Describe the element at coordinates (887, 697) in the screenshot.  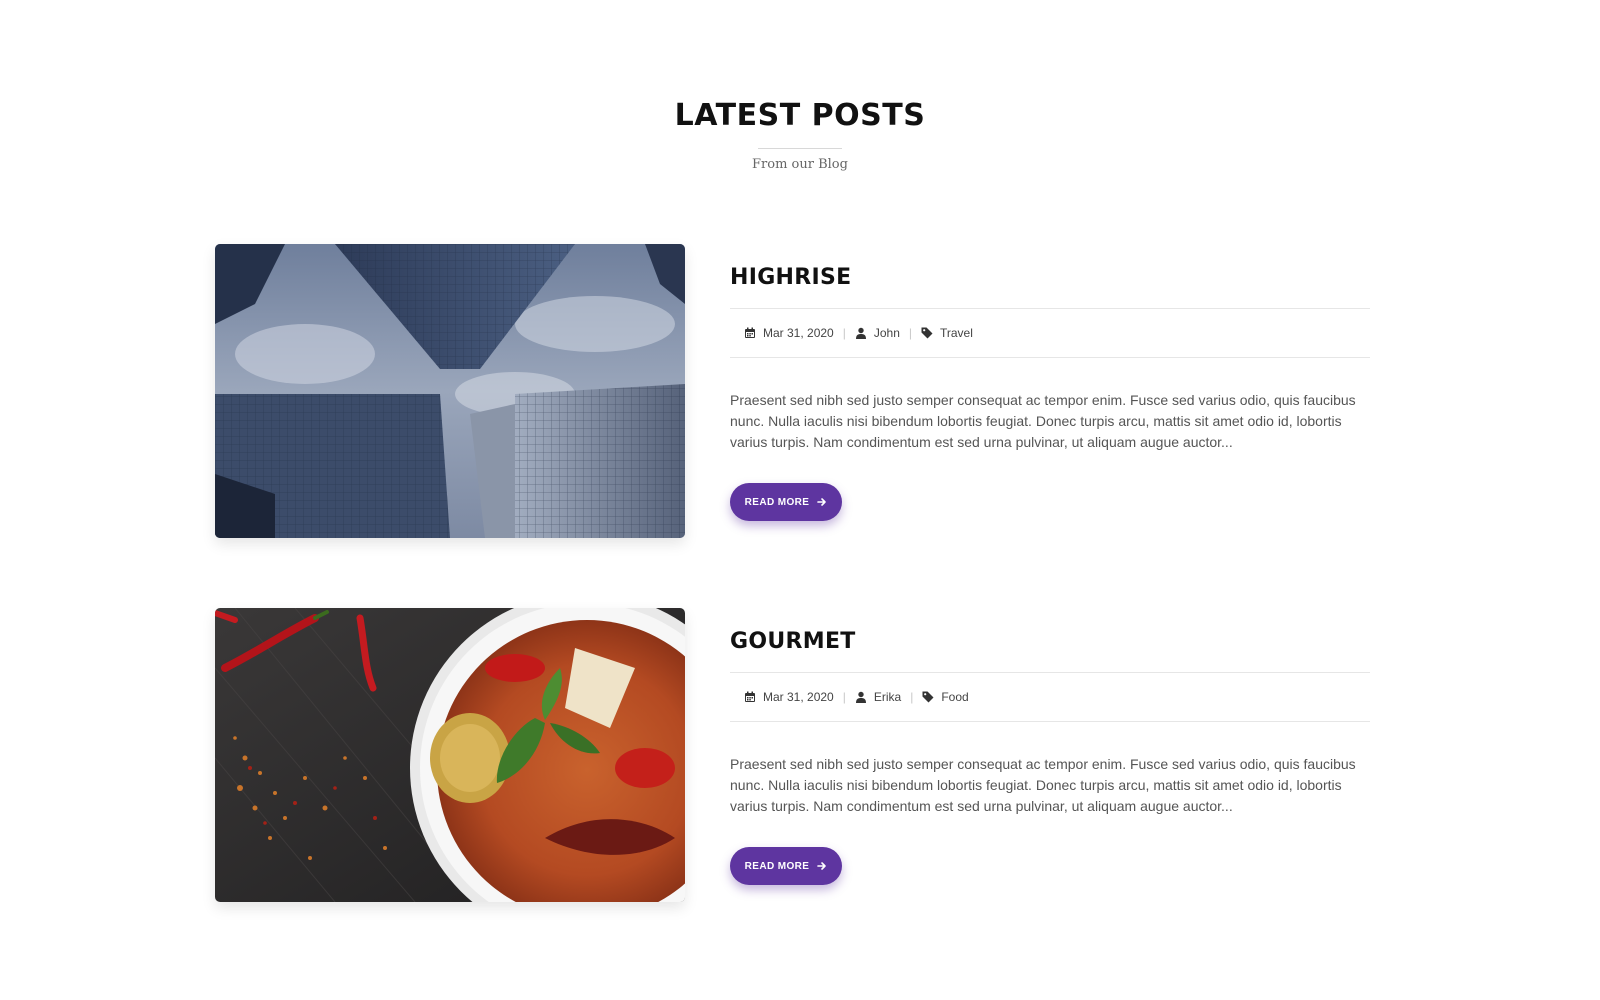
I see `post-author-text: Erika` at that location.